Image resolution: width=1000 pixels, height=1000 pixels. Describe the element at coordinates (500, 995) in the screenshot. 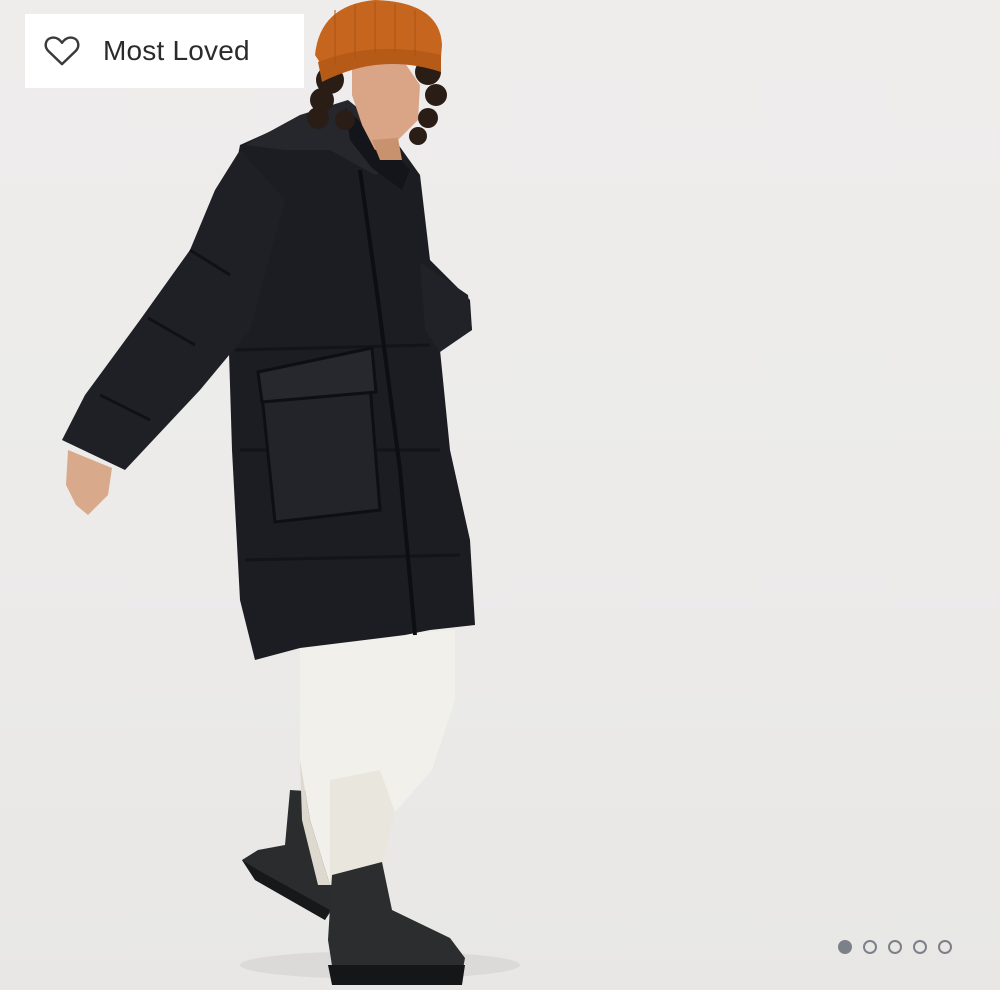

I see `bottom-divider` at that location.